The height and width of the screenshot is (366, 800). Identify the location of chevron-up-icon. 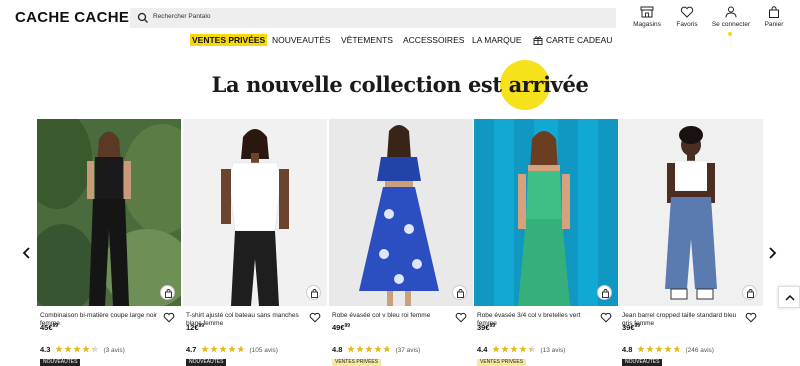
(790, 297).